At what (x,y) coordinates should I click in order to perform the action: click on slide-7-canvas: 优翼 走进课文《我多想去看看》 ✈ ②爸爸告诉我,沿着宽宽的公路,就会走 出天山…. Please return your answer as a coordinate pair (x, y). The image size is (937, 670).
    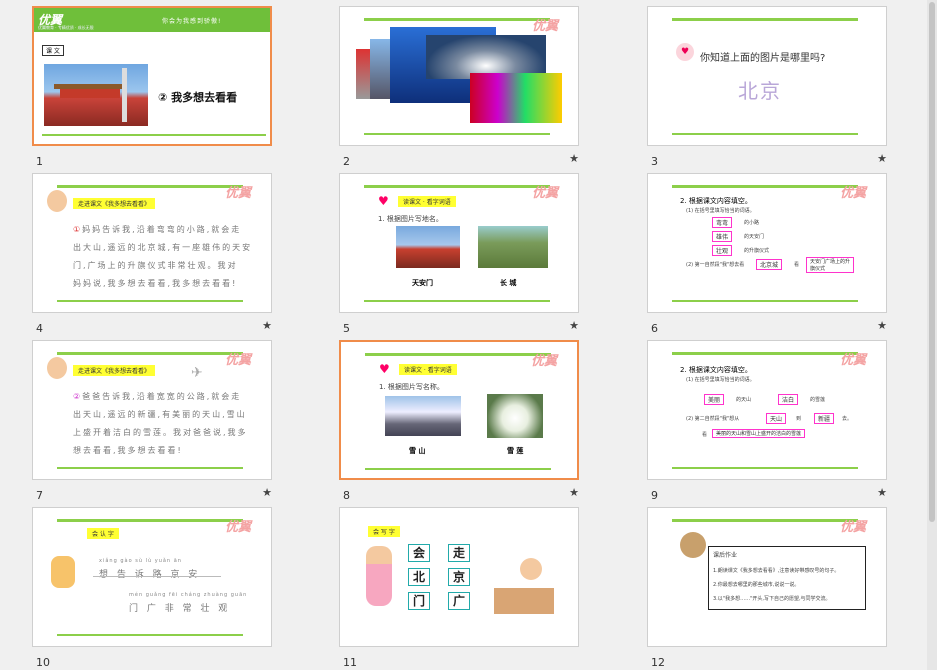
    Looking at the image, I should click on (152, 410).